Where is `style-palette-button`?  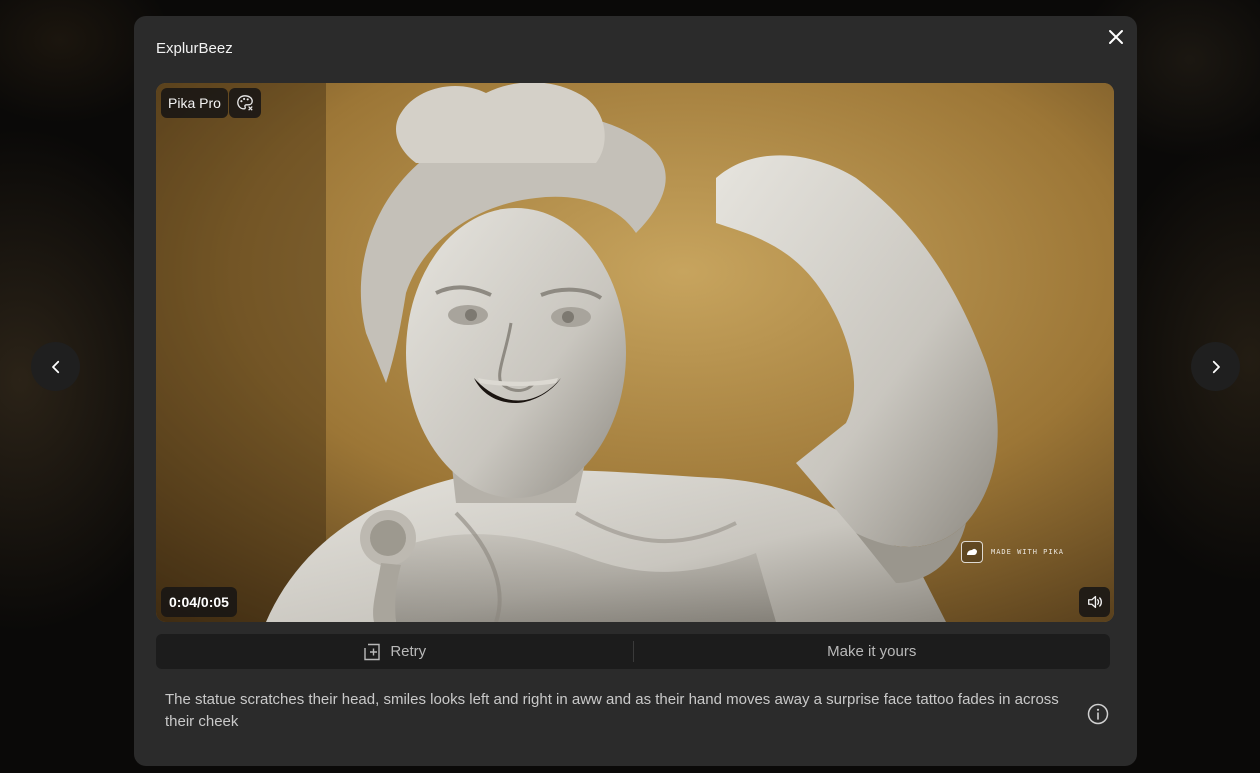
style-palette-button is located at coordinates (245, 103).